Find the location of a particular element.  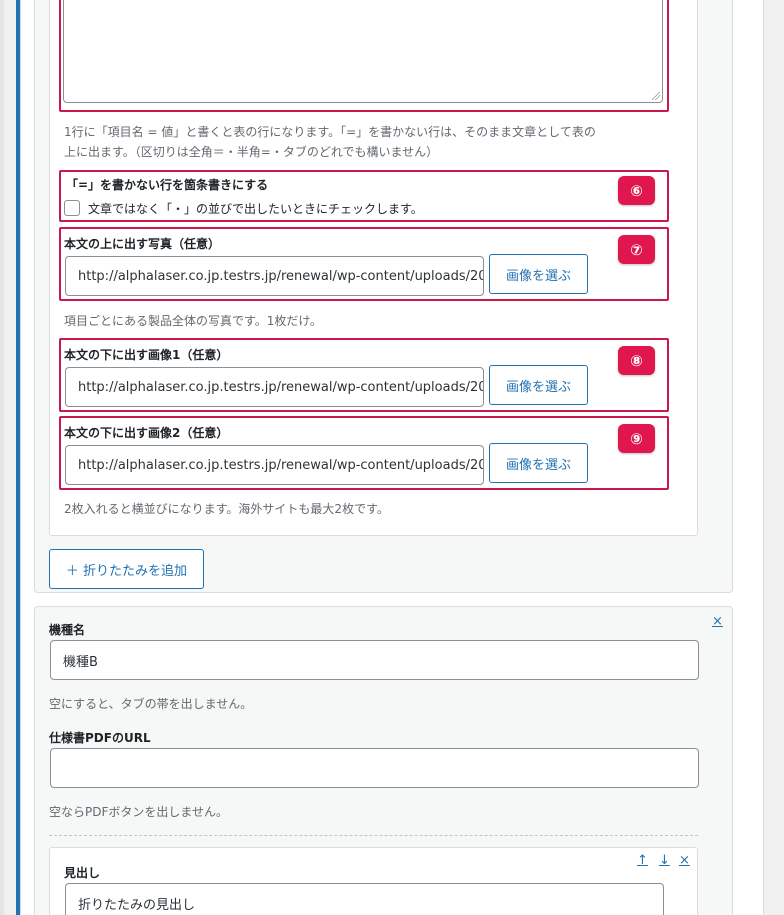

pdf-url-help: 空ならPDFボタンを出しません。 is located at coordinates (139, 812).